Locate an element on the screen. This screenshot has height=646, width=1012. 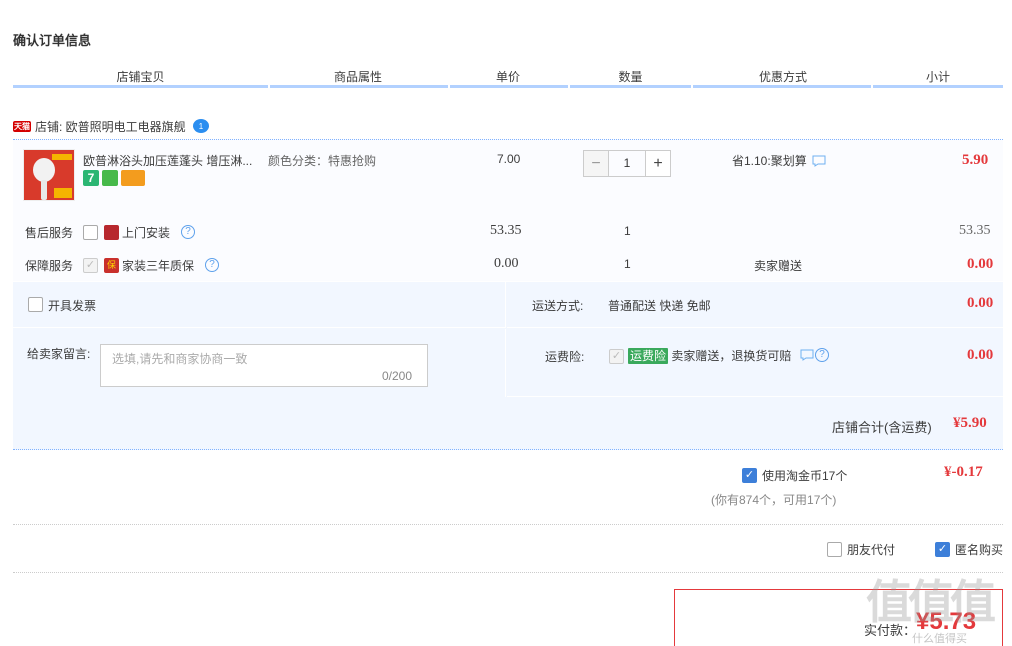
product-discount: 省1.10:聚划算 is located at coordinates (779, 160).